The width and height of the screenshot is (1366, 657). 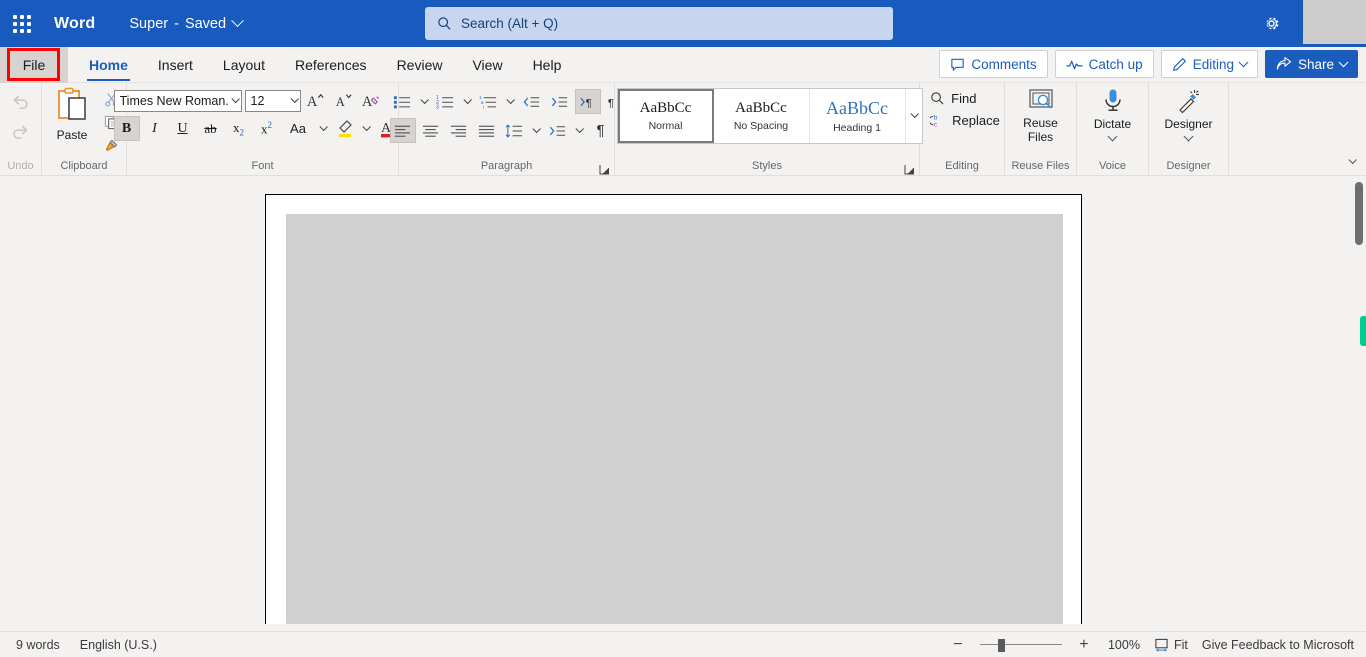 I want to click on grow-font-icon: A, so click(x=315, y=101).